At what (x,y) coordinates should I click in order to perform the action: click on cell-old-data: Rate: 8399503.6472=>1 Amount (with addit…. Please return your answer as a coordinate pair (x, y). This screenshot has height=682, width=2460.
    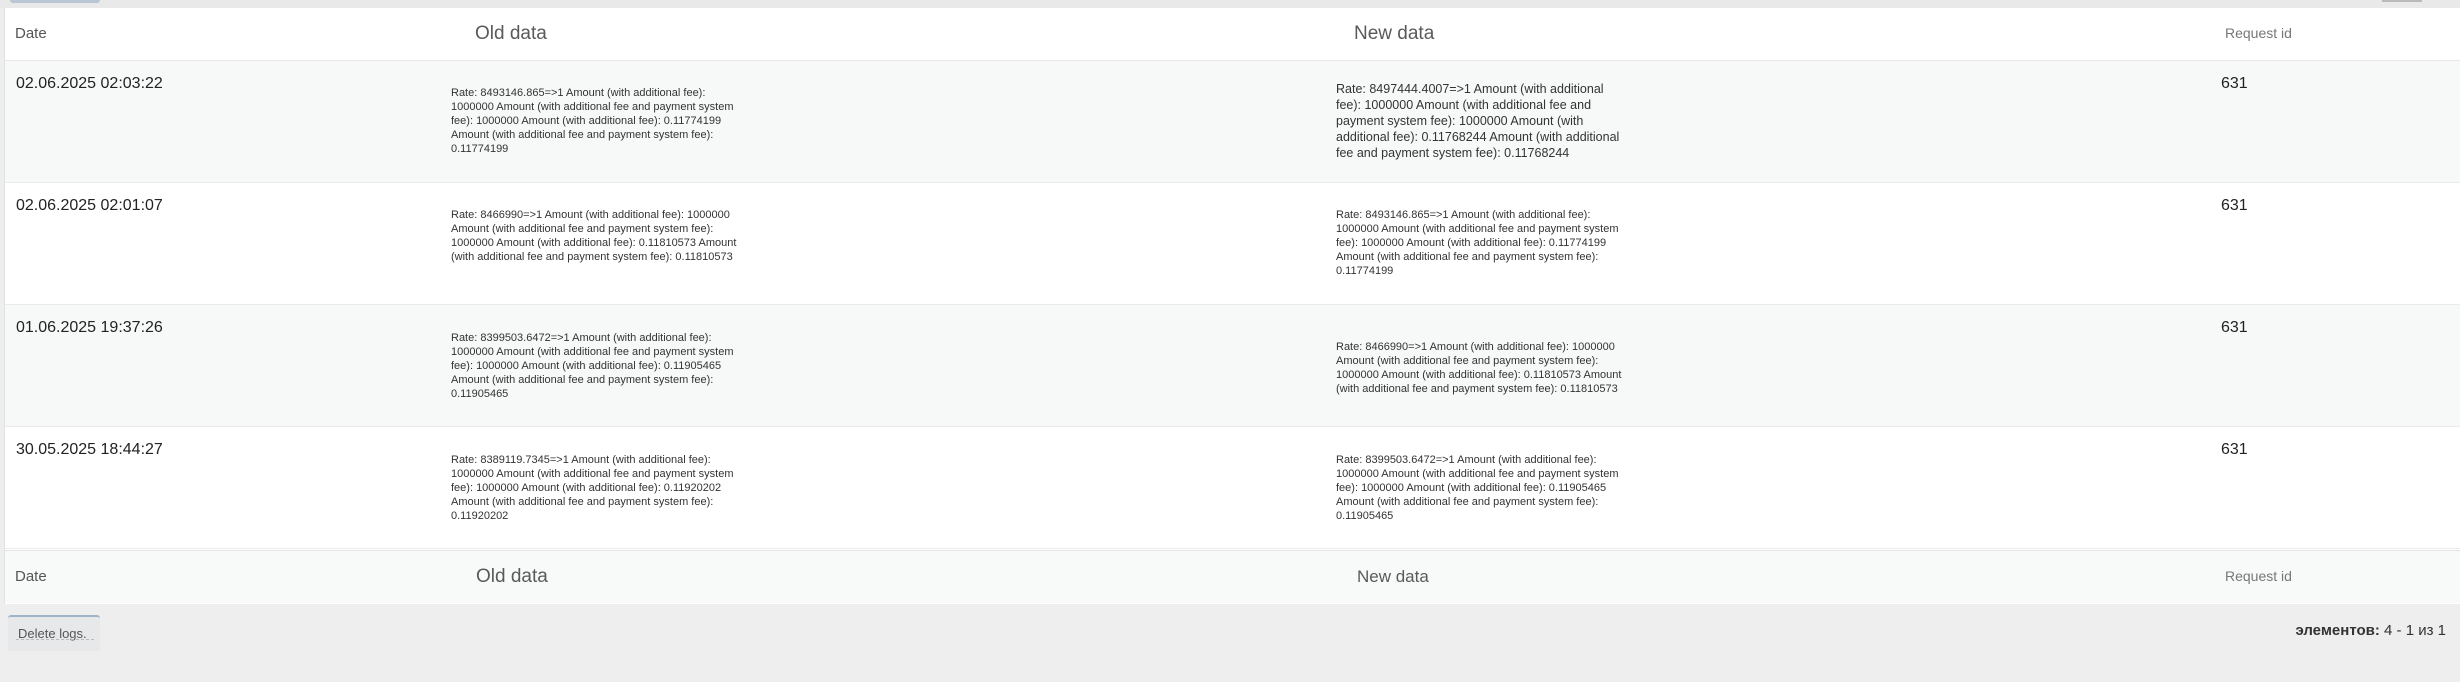
    Looking at the image, I should click on (592, 366).